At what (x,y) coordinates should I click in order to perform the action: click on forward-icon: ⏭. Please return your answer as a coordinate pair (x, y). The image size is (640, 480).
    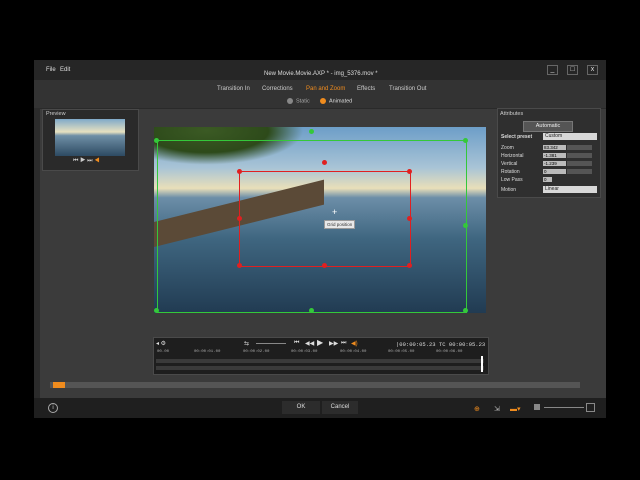
    Looking at the image, I should click on (89, 161).